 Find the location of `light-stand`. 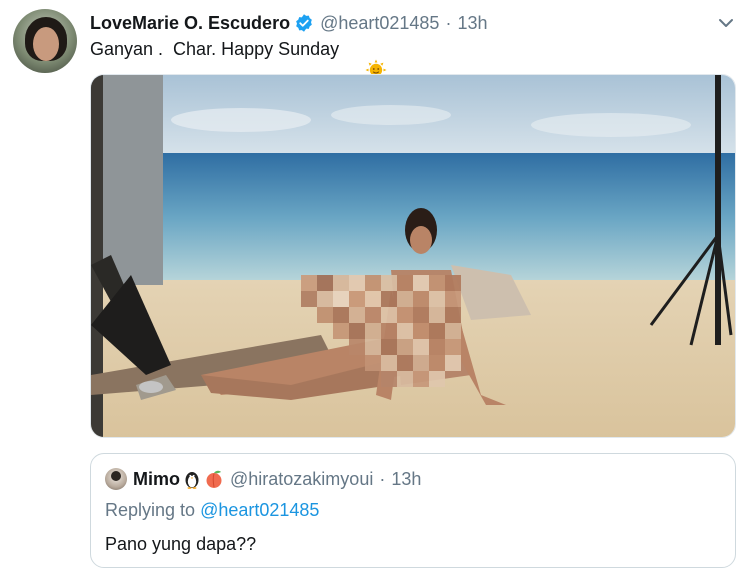

light-stand is located at coordinates (718, 210).